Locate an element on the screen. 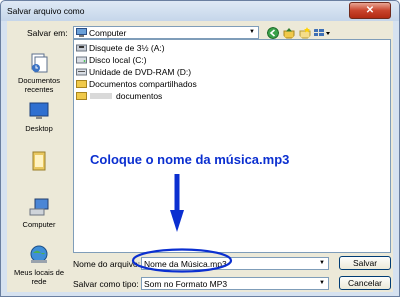  place-label: Documentos recentes is located at coordinates (39, 85).